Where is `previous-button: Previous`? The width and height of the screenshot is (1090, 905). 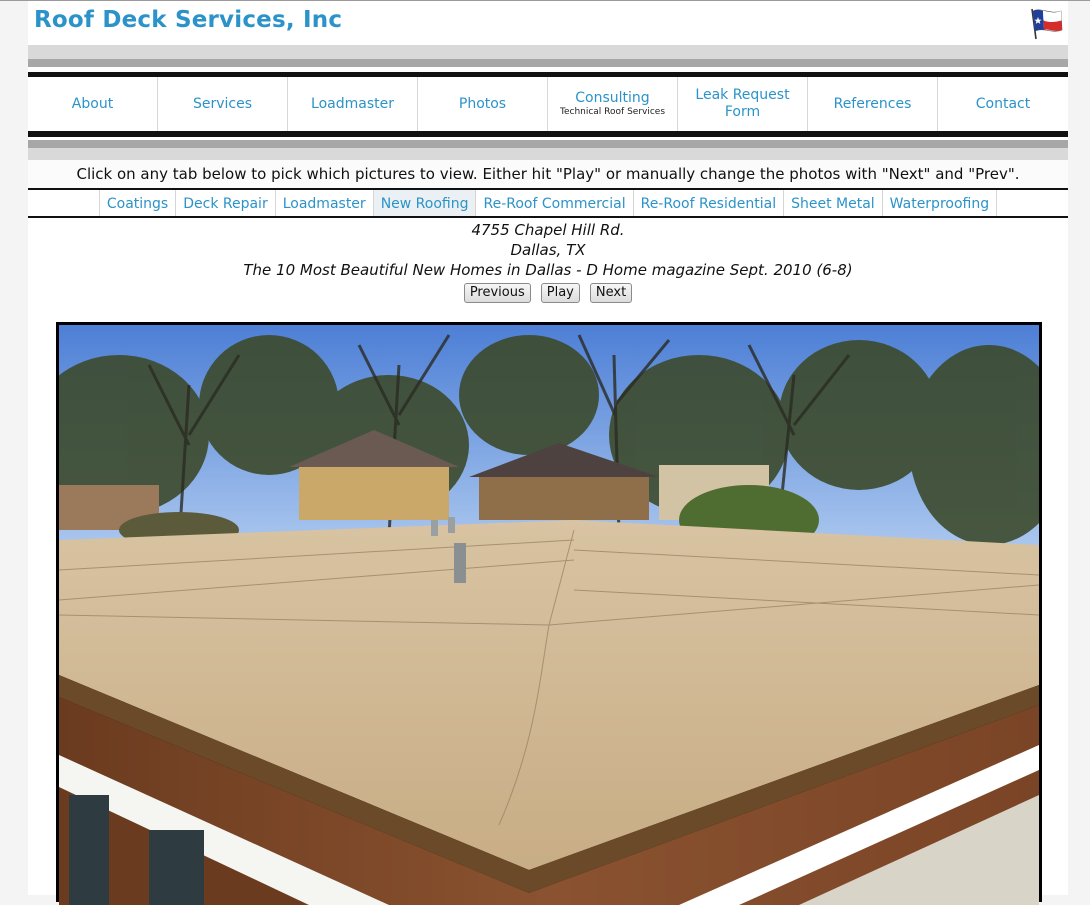 previous-button: Previous is located at coordinates (497, 293).